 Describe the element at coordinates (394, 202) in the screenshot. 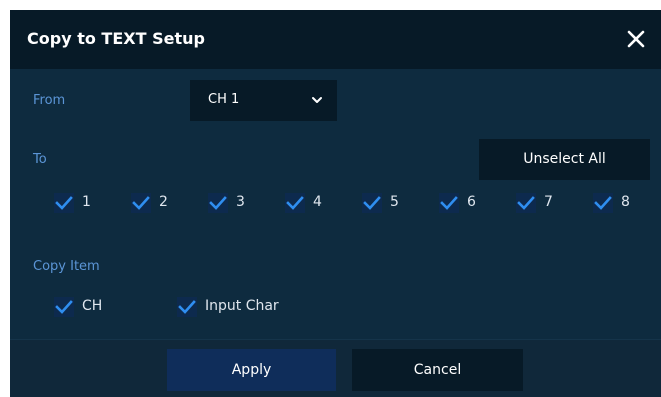

I see `checkbox-label: 5` at that location.